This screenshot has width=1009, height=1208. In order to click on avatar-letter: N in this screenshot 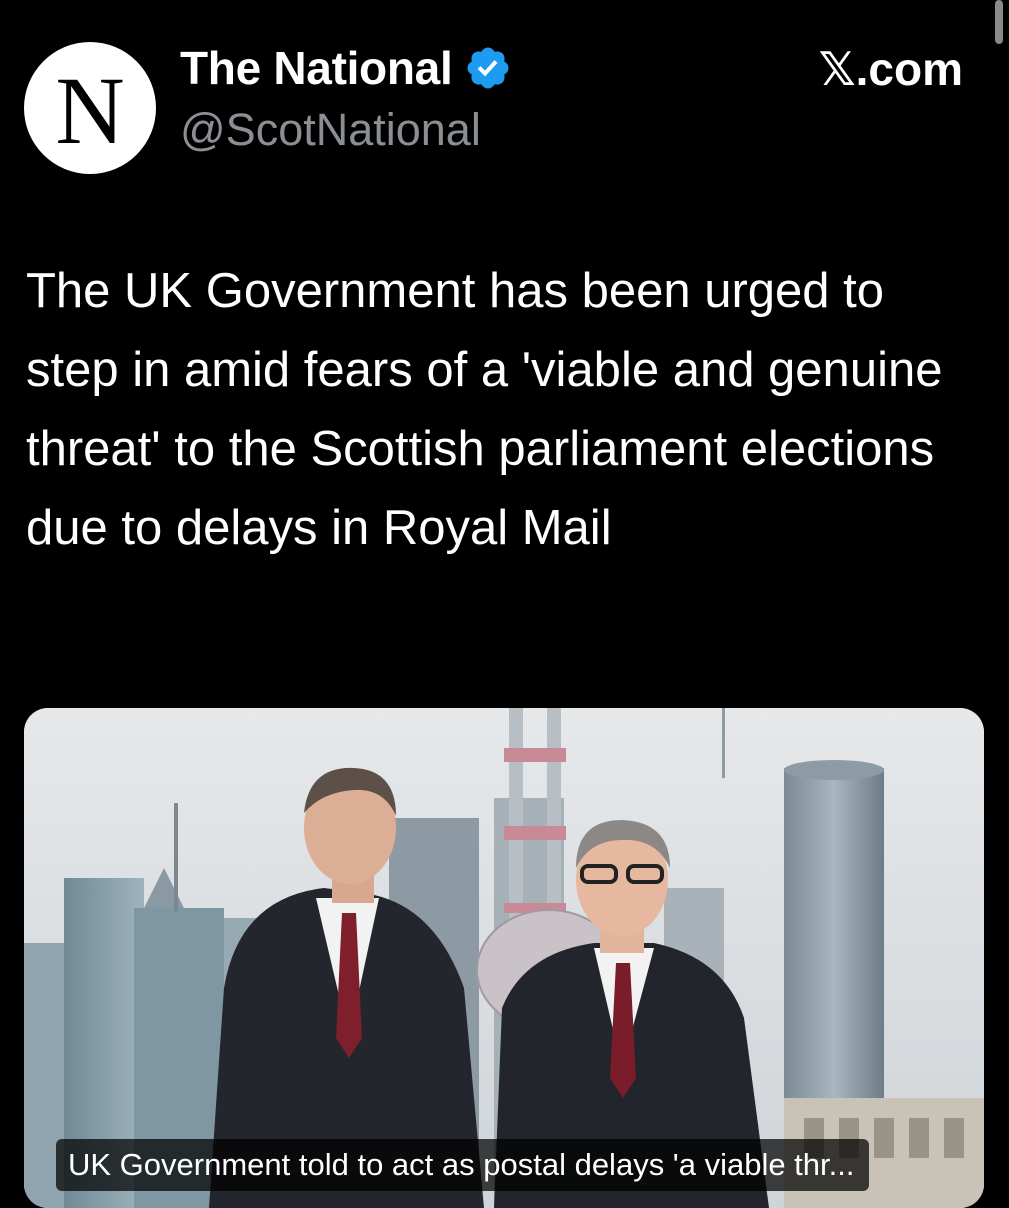, I will do `click(90, 110)`.